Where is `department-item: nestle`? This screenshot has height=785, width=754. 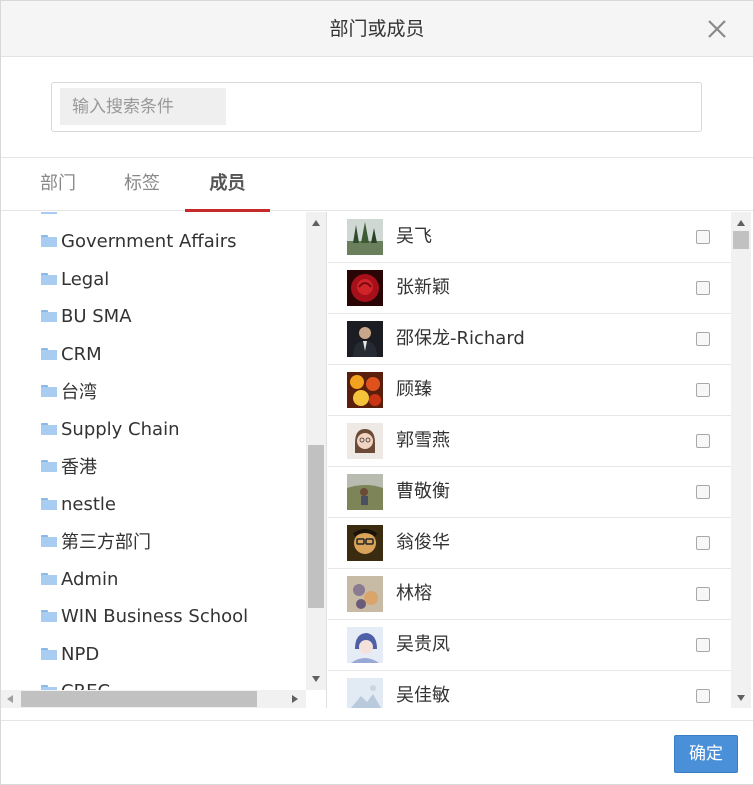
department-item: nestle is located at coordinates (78, 504).